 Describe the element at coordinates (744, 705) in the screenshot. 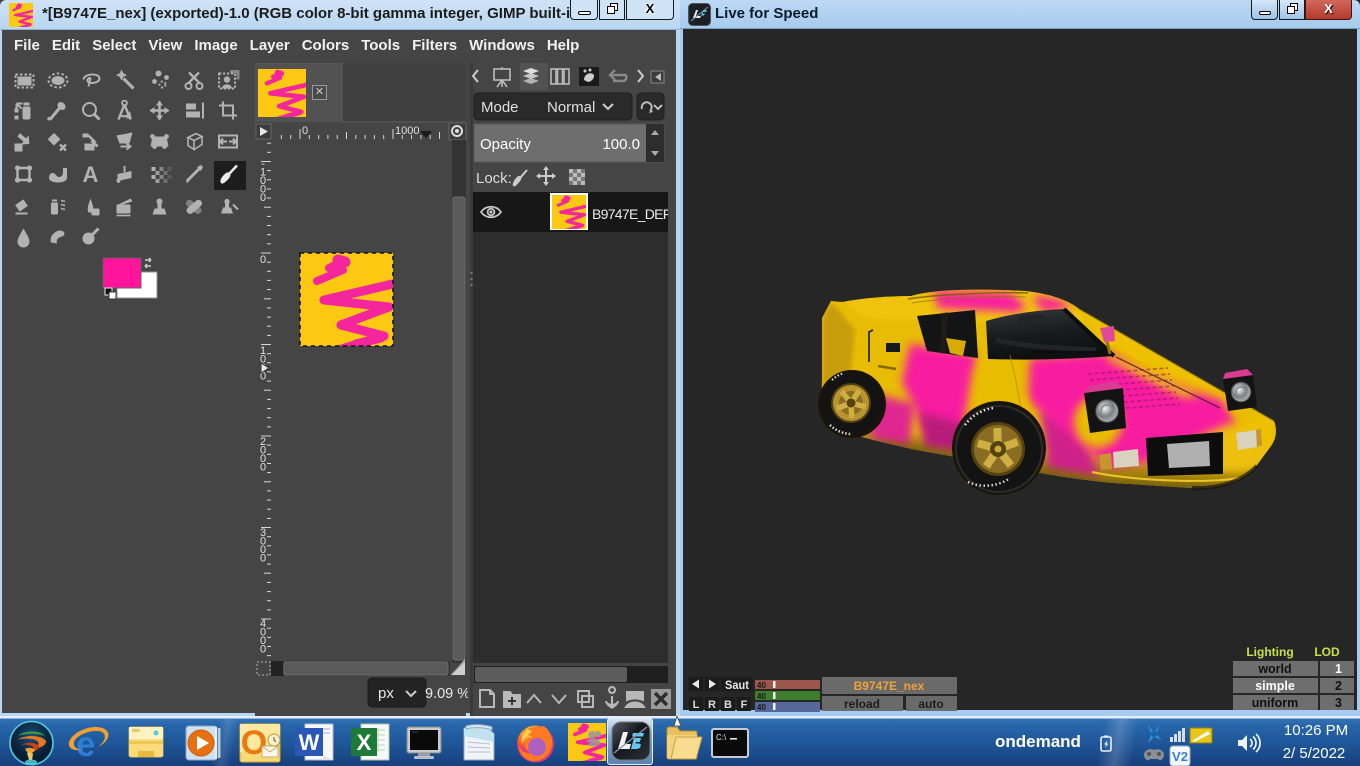

I see `svg-text: F` at that location.